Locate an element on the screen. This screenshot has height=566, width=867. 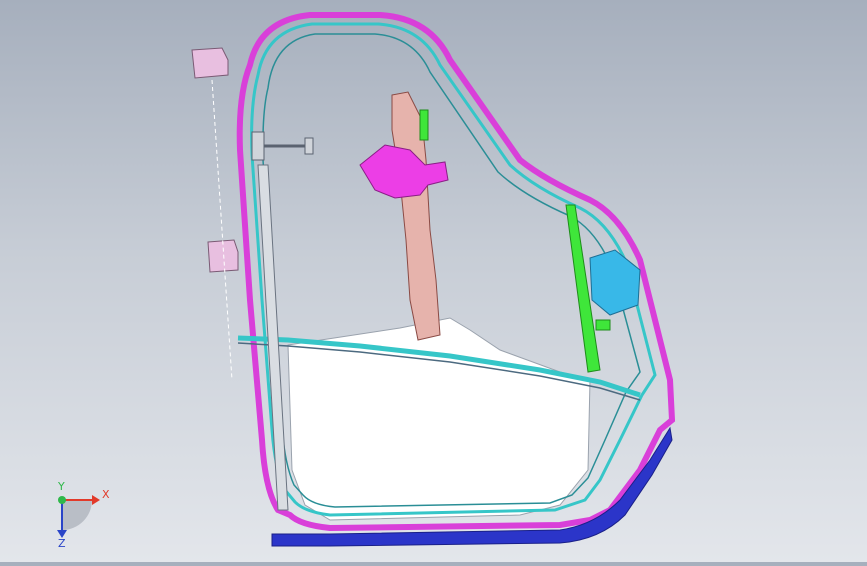
hinge-axis is located at coordinates (222, 230).